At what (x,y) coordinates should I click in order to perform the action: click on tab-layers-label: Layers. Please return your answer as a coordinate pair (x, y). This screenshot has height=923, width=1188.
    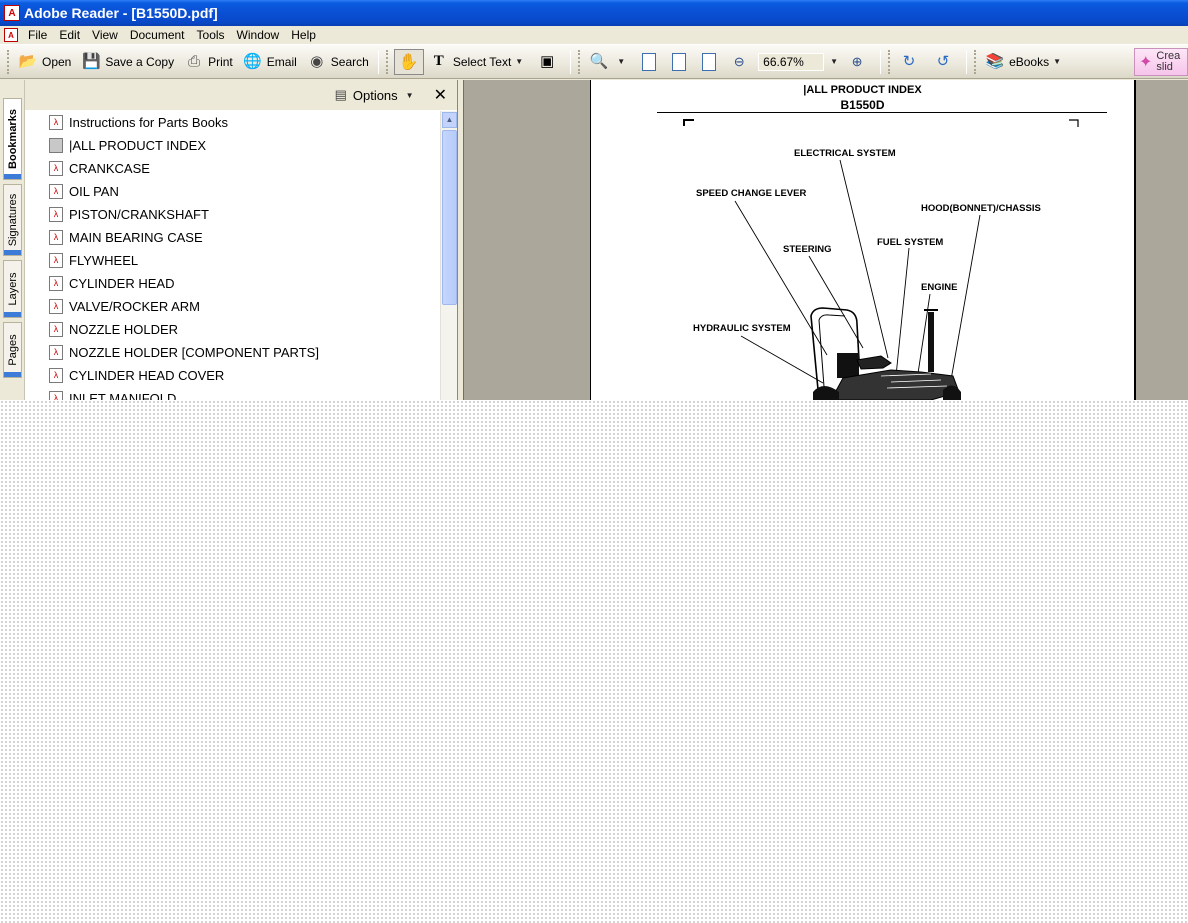
    Looking at the image, I should click on (12, 289).